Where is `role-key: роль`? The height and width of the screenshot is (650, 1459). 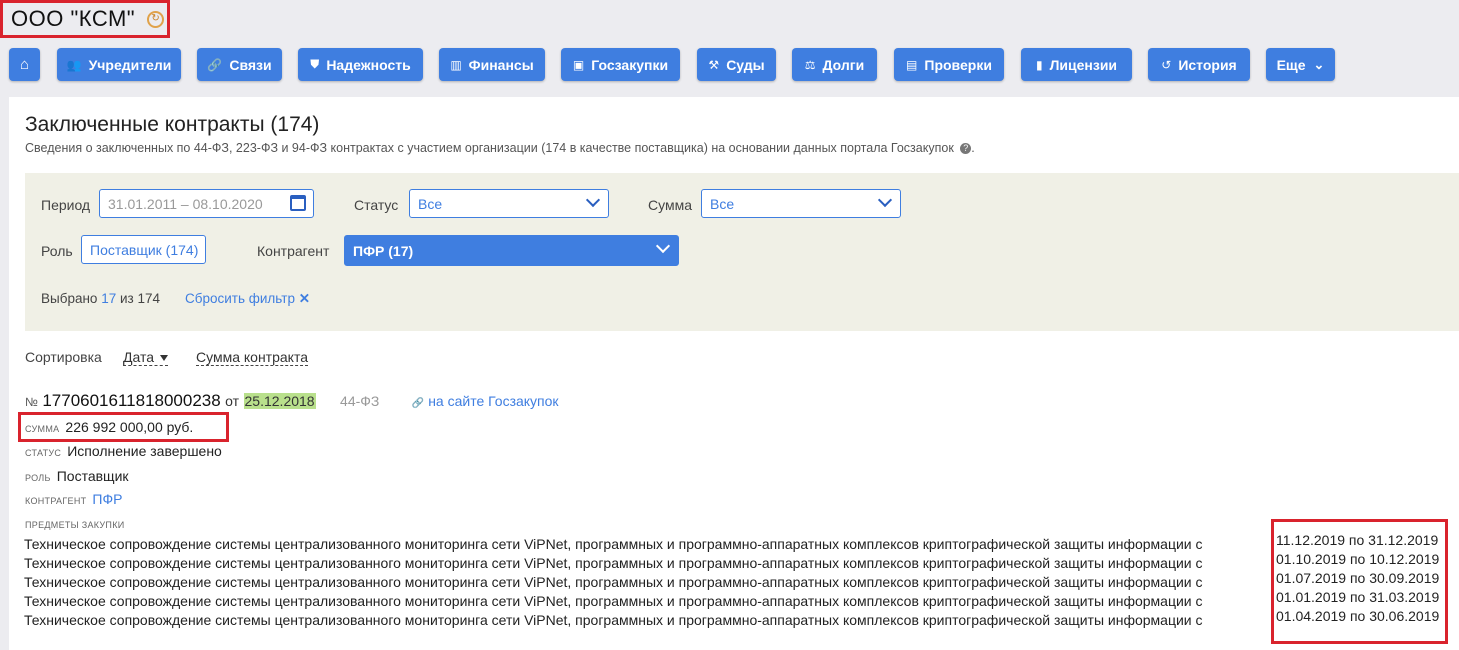
role-key: роль is located at coordinates (38, 478).